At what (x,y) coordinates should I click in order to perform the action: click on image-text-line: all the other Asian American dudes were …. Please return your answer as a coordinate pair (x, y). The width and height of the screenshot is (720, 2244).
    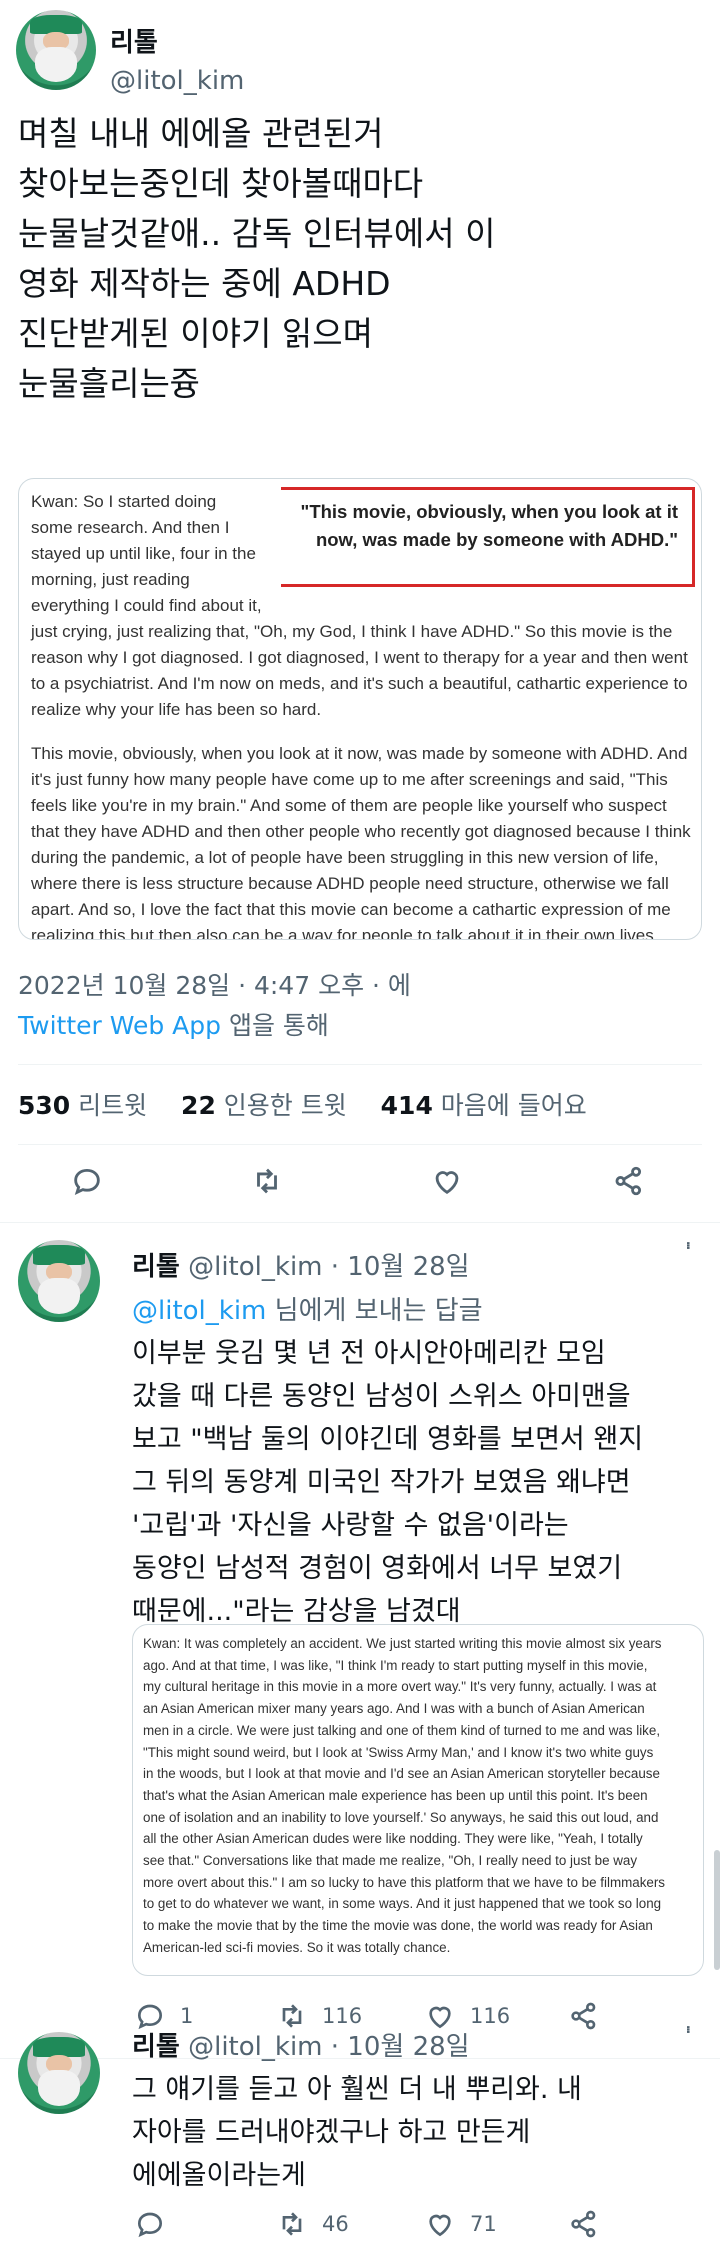
    Looking at the image, I should click on (393, 1839).